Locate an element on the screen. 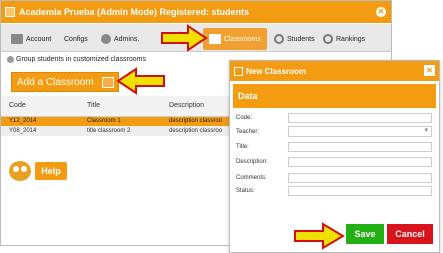 The height and width of the screenshot is (253, 443). tab-label: Account is located at coordinates (39, 39).